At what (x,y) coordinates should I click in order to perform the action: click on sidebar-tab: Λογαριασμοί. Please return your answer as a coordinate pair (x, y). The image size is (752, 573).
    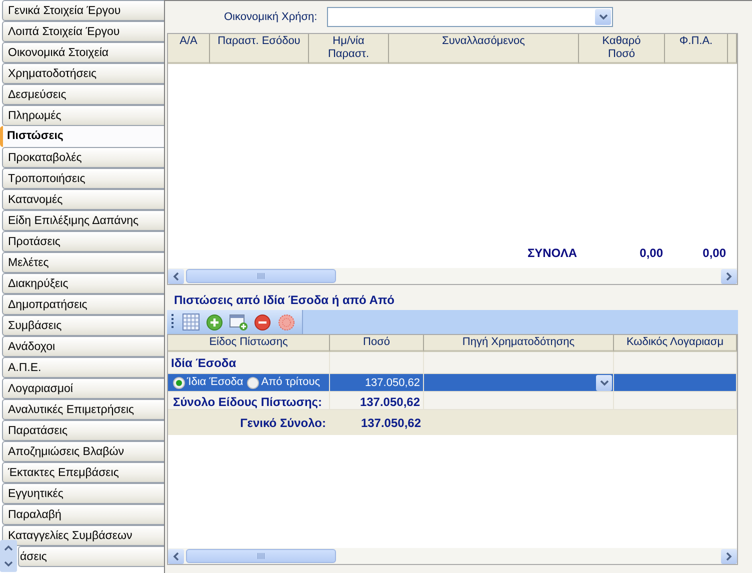
    Looking at the image, I should click on (83, 388).